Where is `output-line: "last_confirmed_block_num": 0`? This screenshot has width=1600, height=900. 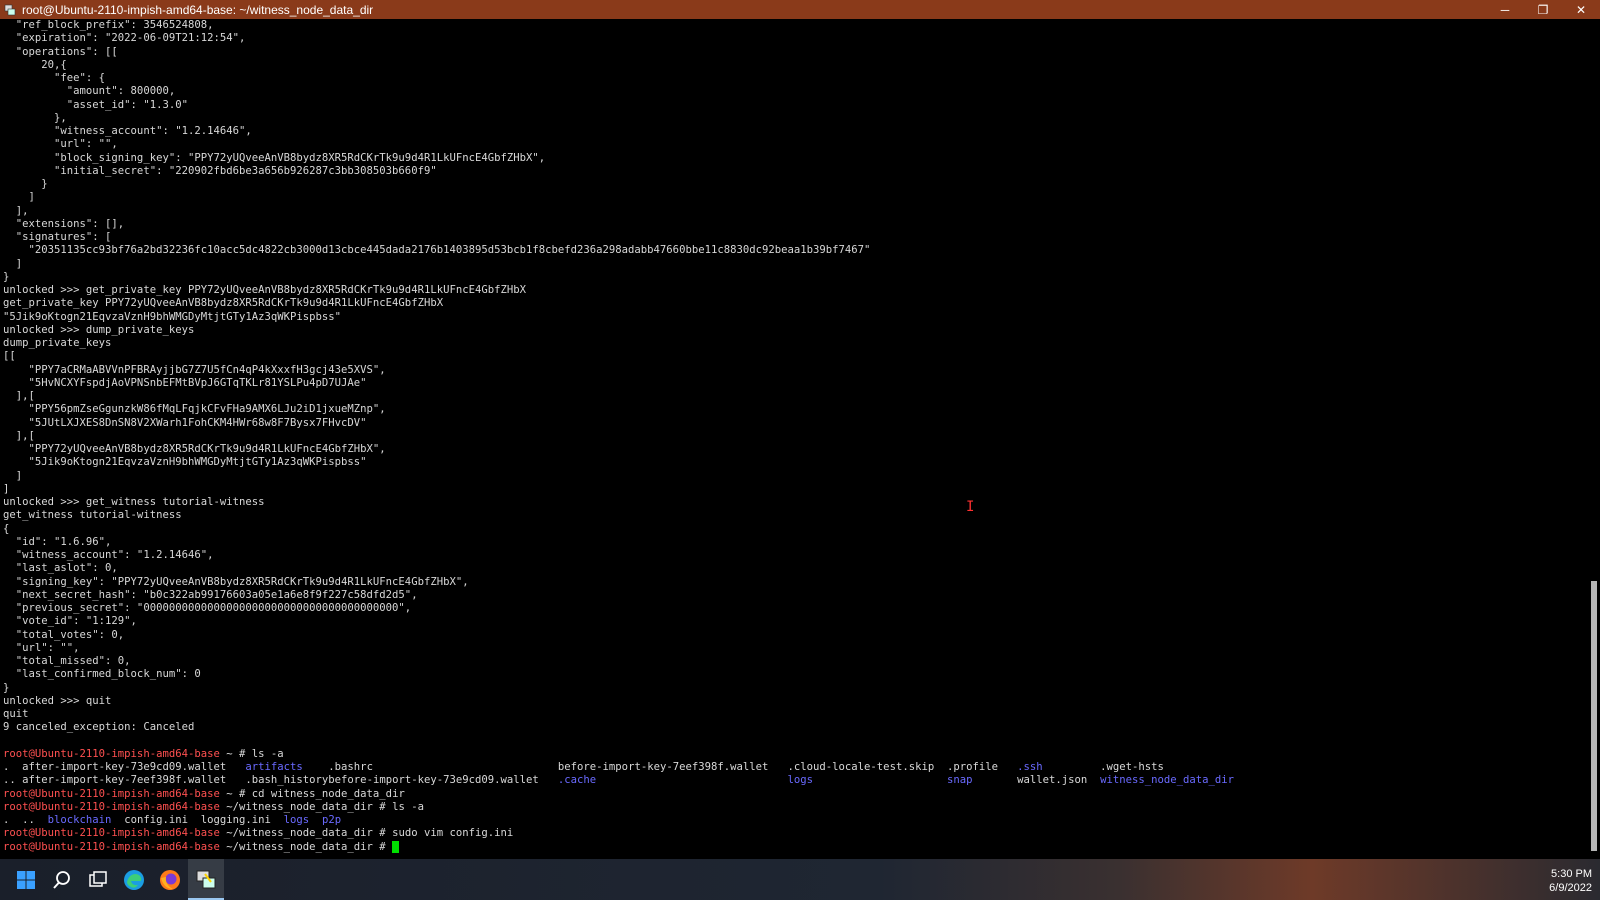 output-line: "last_confirmed_block_num": 0 is located at coordinates (102, 674).